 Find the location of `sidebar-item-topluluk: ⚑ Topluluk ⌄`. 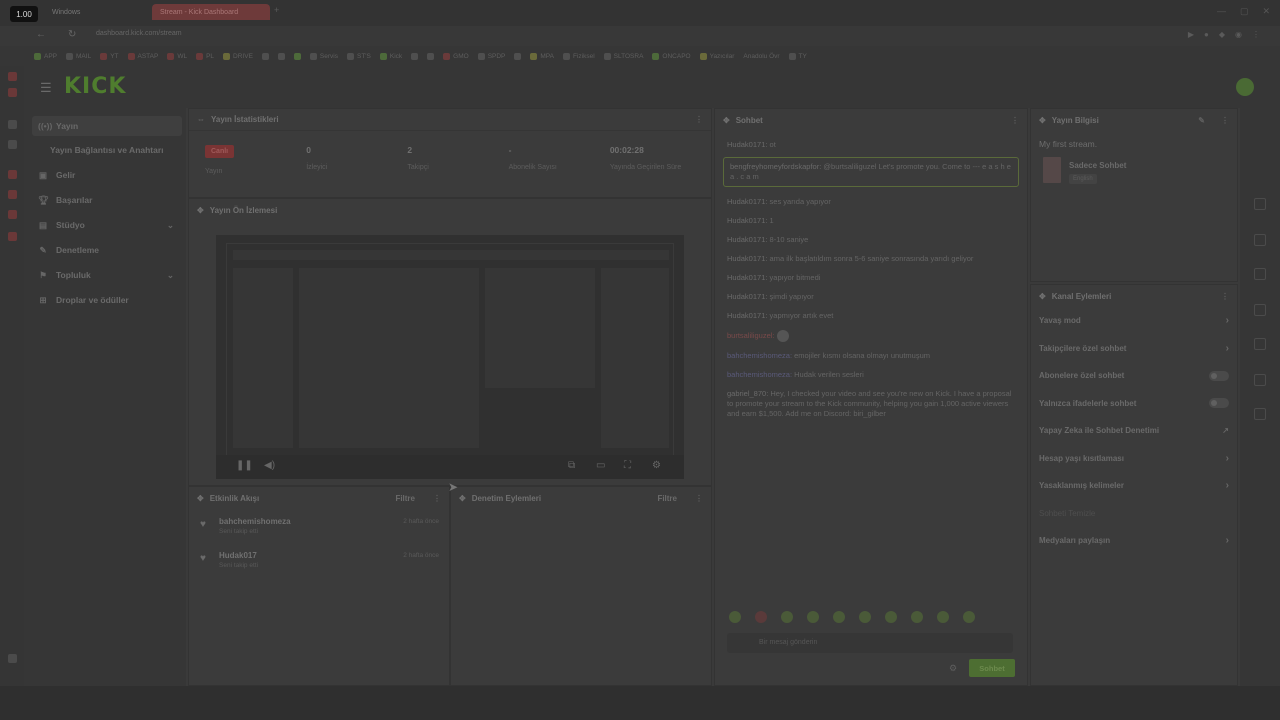

sidebar-item-topluluk: ⚑ Topluluk ⌄ is located at coordinates (107, 275).